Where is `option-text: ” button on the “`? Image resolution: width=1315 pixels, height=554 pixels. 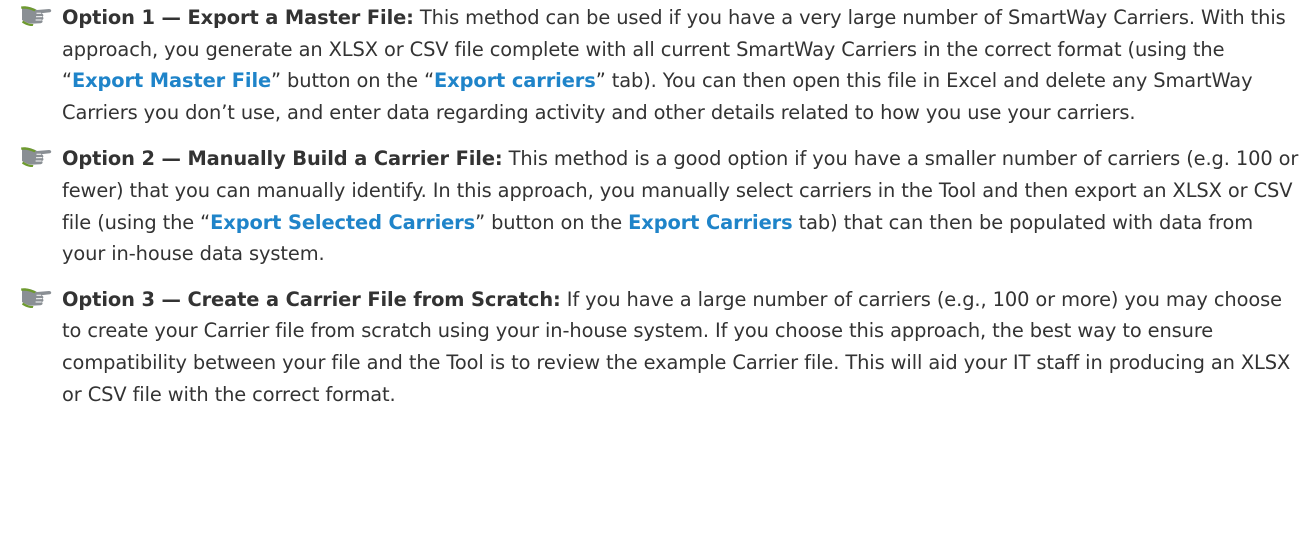 option-text: ” button on the “ is located at coordinates (353, 81).